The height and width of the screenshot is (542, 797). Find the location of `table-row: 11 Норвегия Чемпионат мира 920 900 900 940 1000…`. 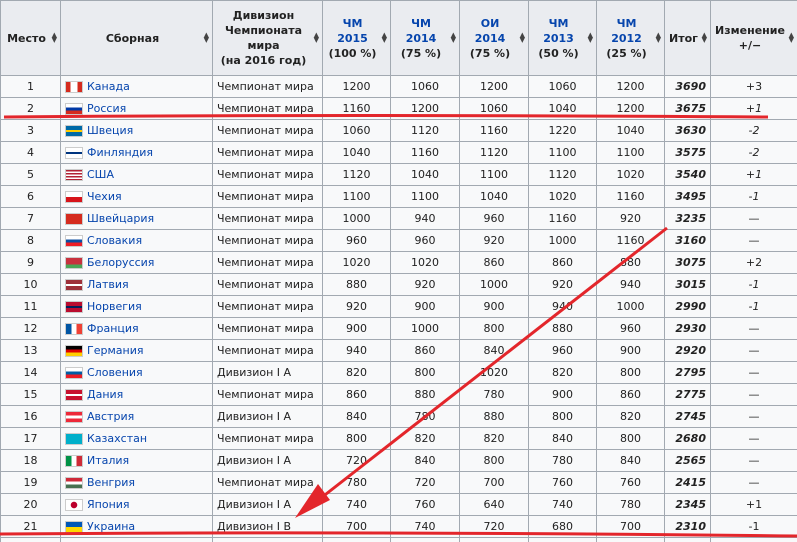

table-row: 11 Норвегия Чемпионат мира 920 900 900 940 1000… is located at coordinates (398, 306).